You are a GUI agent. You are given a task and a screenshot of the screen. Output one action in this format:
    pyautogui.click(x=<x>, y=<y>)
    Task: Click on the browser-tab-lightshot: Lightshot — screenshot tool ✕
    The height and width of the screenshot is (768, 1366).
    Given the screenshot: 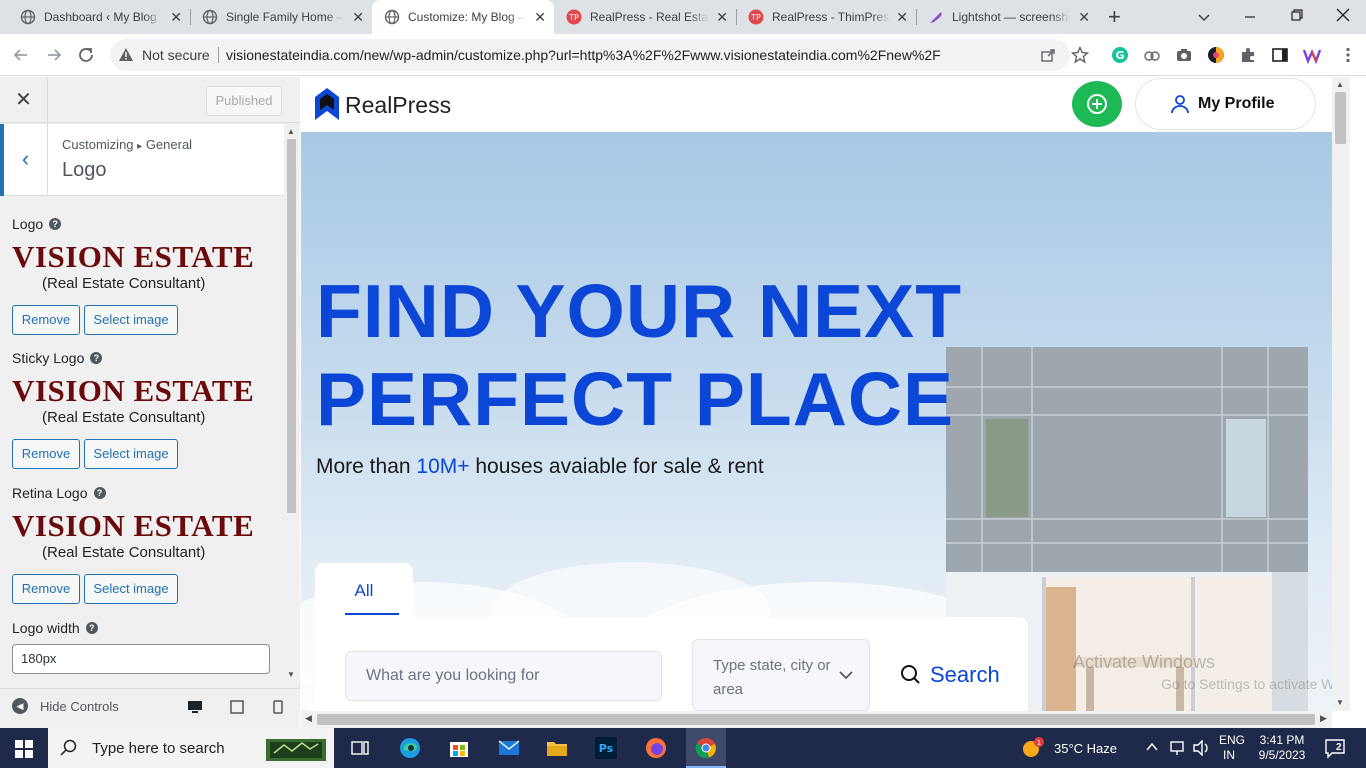 What is the action you would take?
    pyautogui.click(x=1007, y=17)
    